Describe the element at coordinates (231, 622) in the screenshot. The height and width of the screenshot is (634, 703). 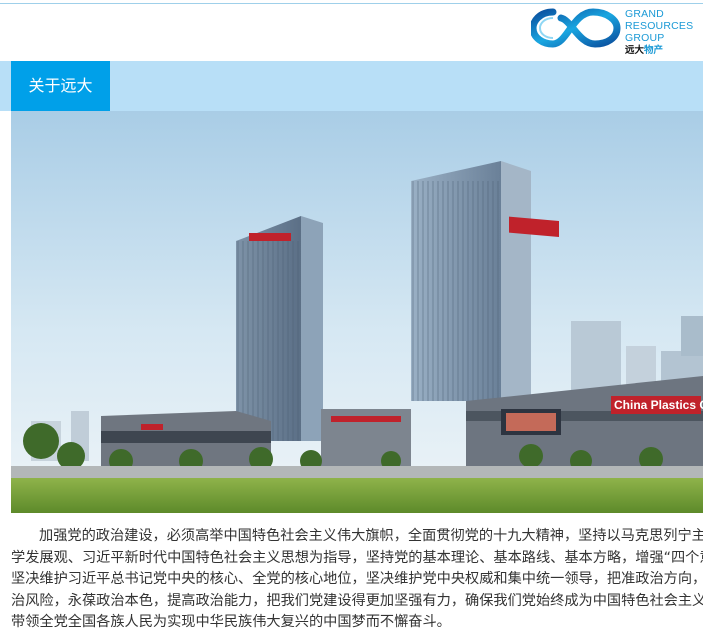
I see `article-line-5: 带领全党全国各族人民为实现中华民族伟大复兴的中国梦而不懈奋斗。` at that location.